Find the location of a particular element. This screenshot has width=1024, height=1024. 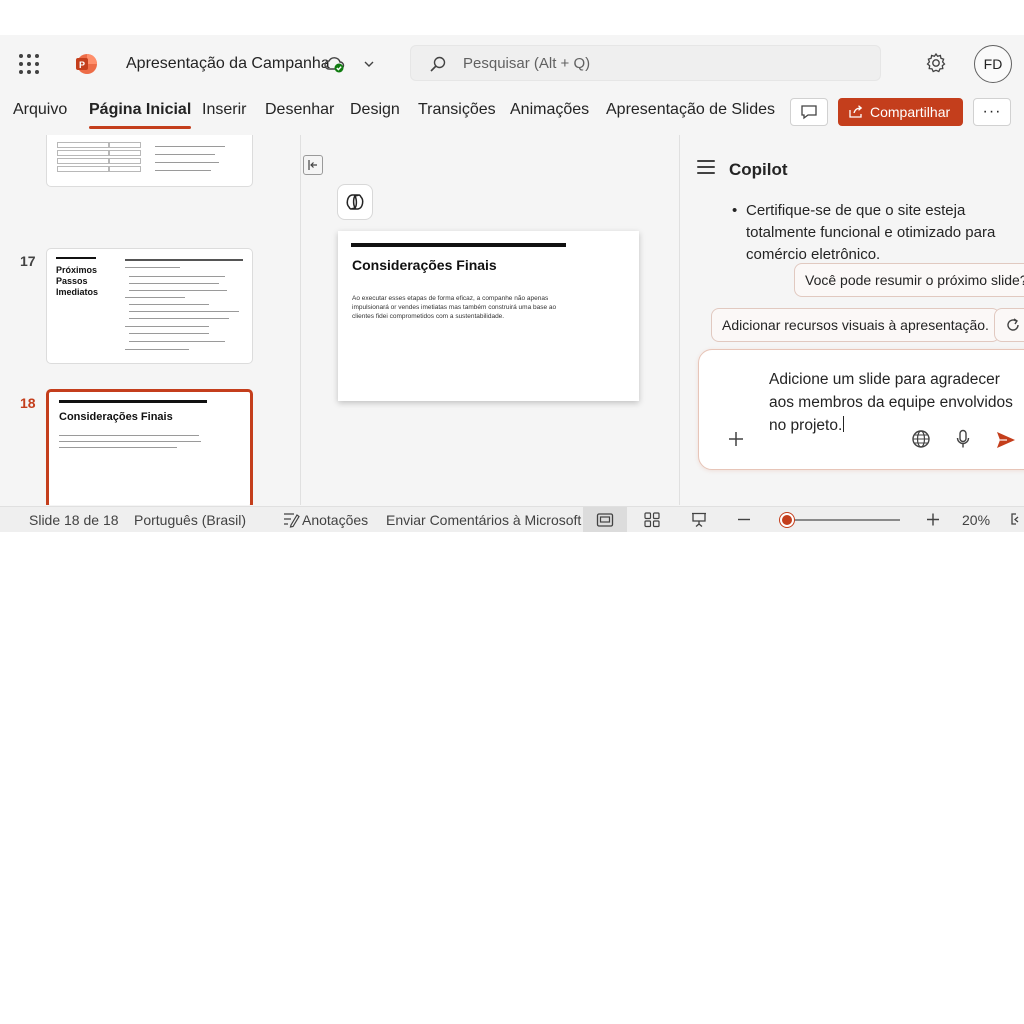

zoom-slider-handle is located at coordinates (786, 520).